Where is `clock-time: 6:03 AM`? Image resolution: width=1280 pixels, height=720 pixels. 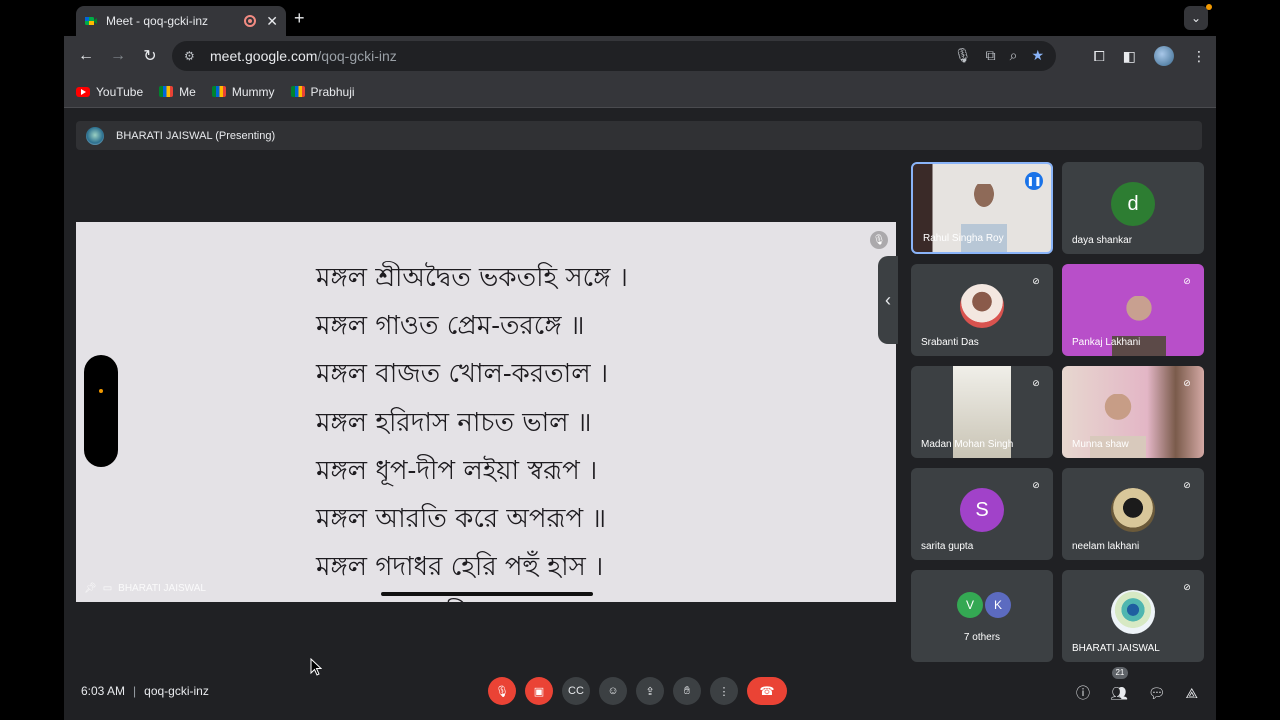 clock-time: 6:03 AM is located at coordinates (103, 691).